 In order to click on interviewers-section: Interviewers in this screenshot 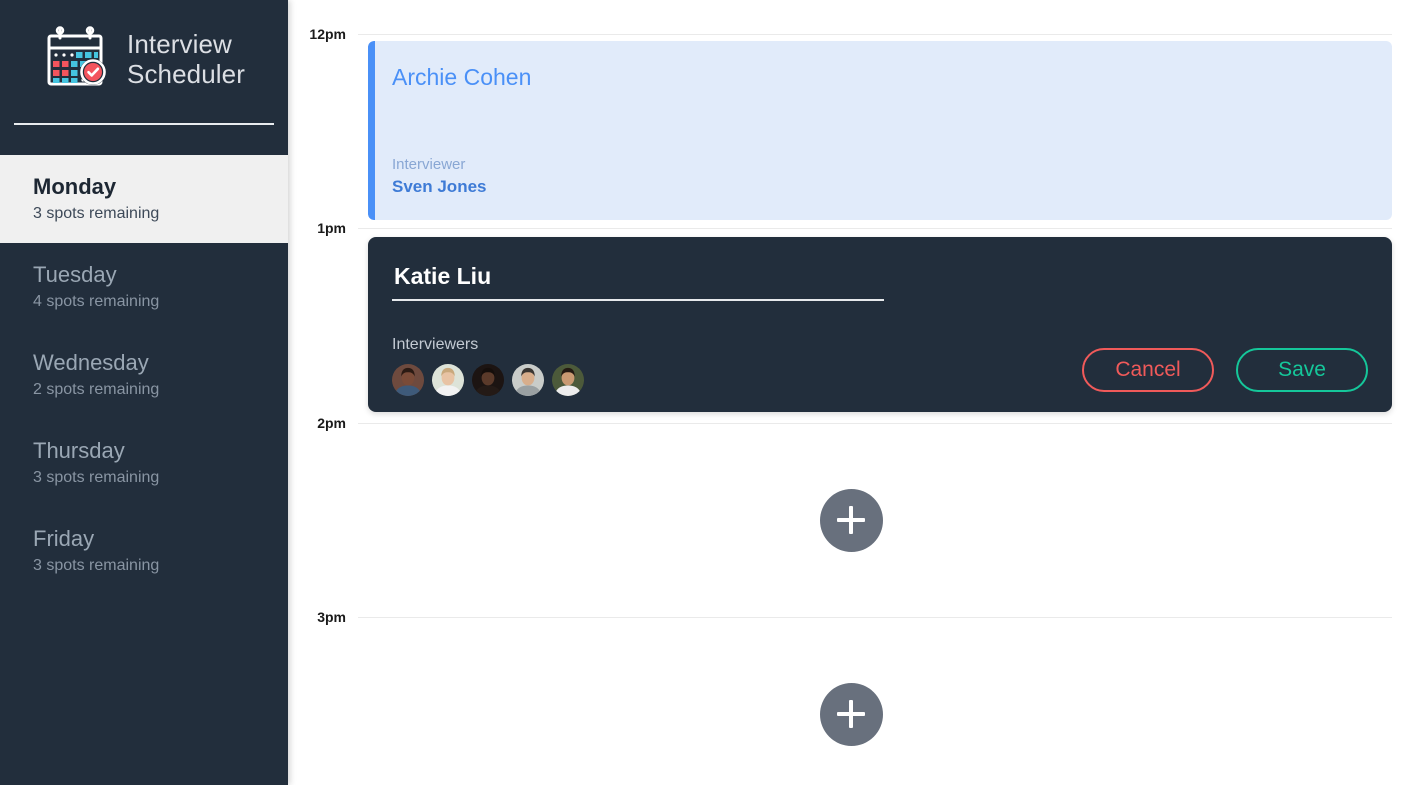, I will do `click(488, 365)`.